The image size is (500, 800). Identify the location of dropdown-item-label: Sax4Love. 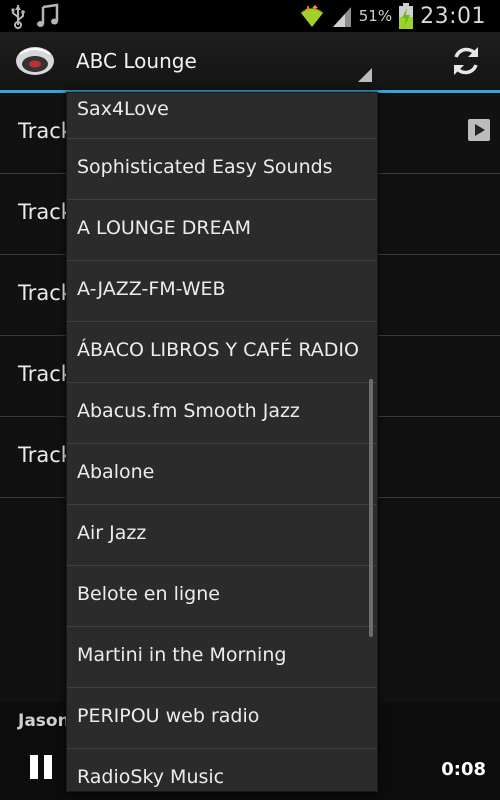
(123, 109).